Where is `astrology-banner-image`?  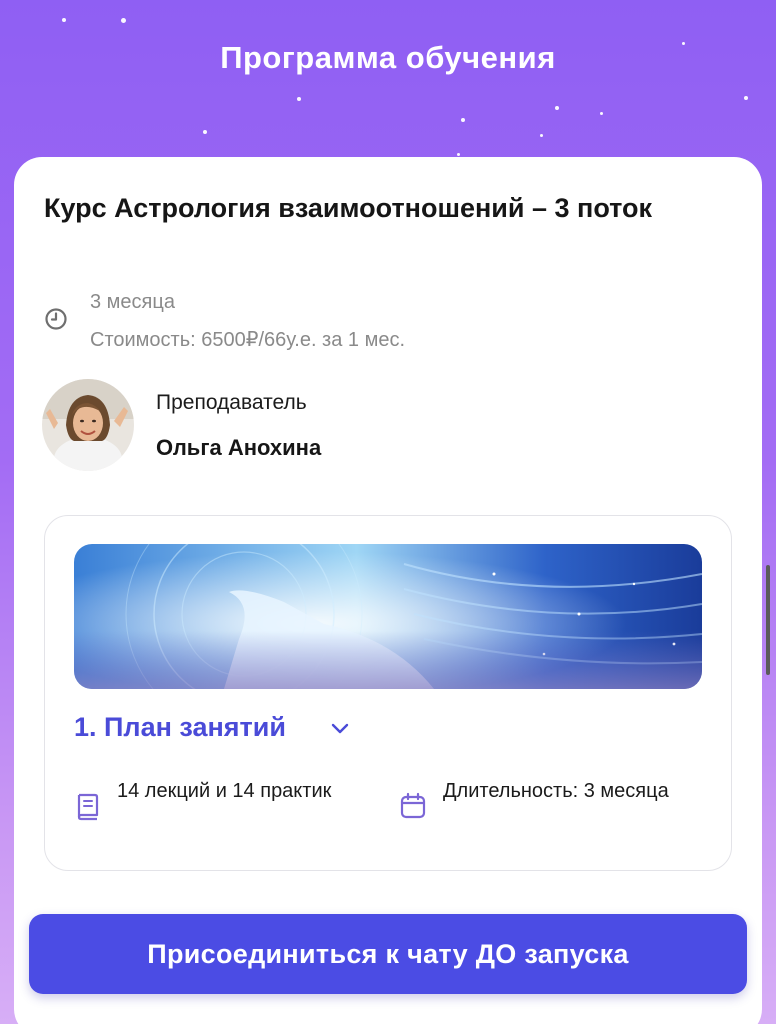 astrology-banner-image is located at coordinates (388, 616).